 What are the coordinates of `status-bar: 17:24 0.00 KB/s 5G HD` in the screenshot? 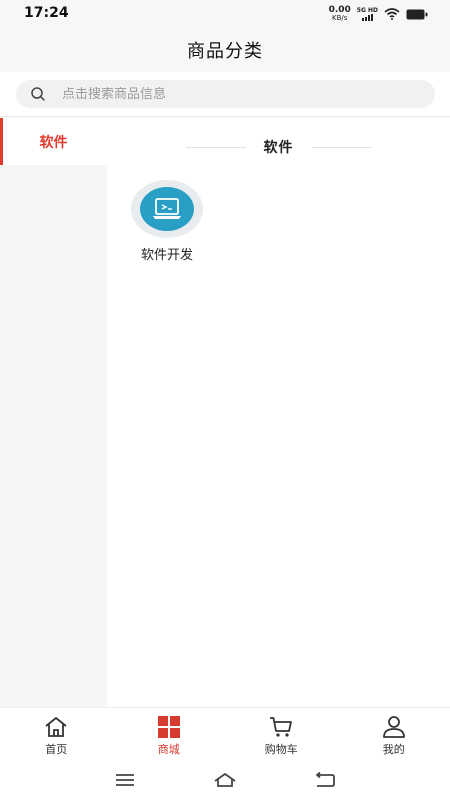 It's located at (225, 14).